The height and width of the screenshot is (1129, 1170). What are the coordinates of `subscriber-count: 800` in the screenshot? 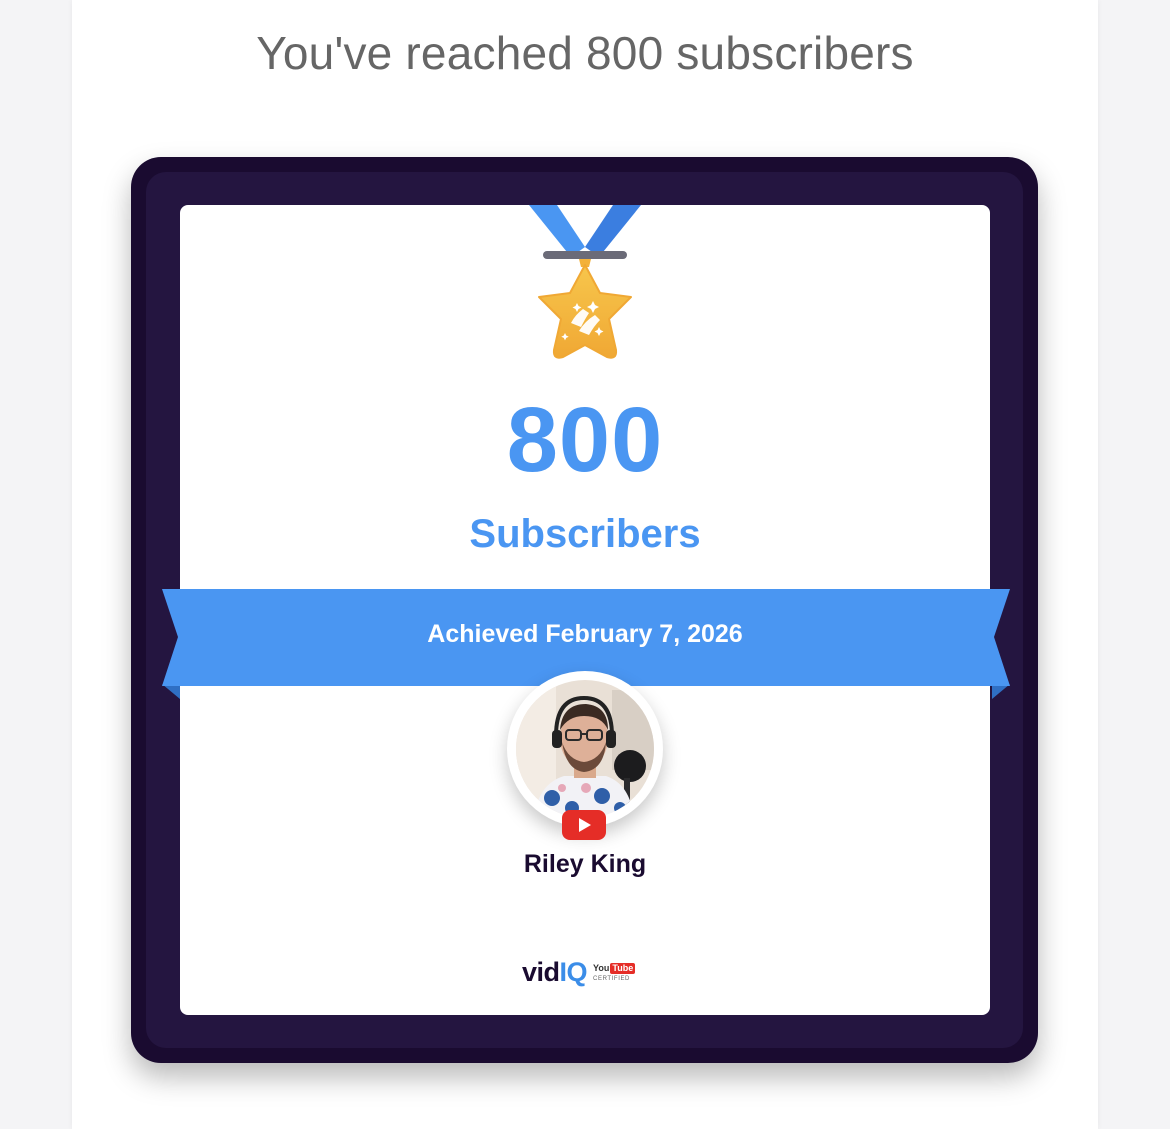 It's located at (585, 440).